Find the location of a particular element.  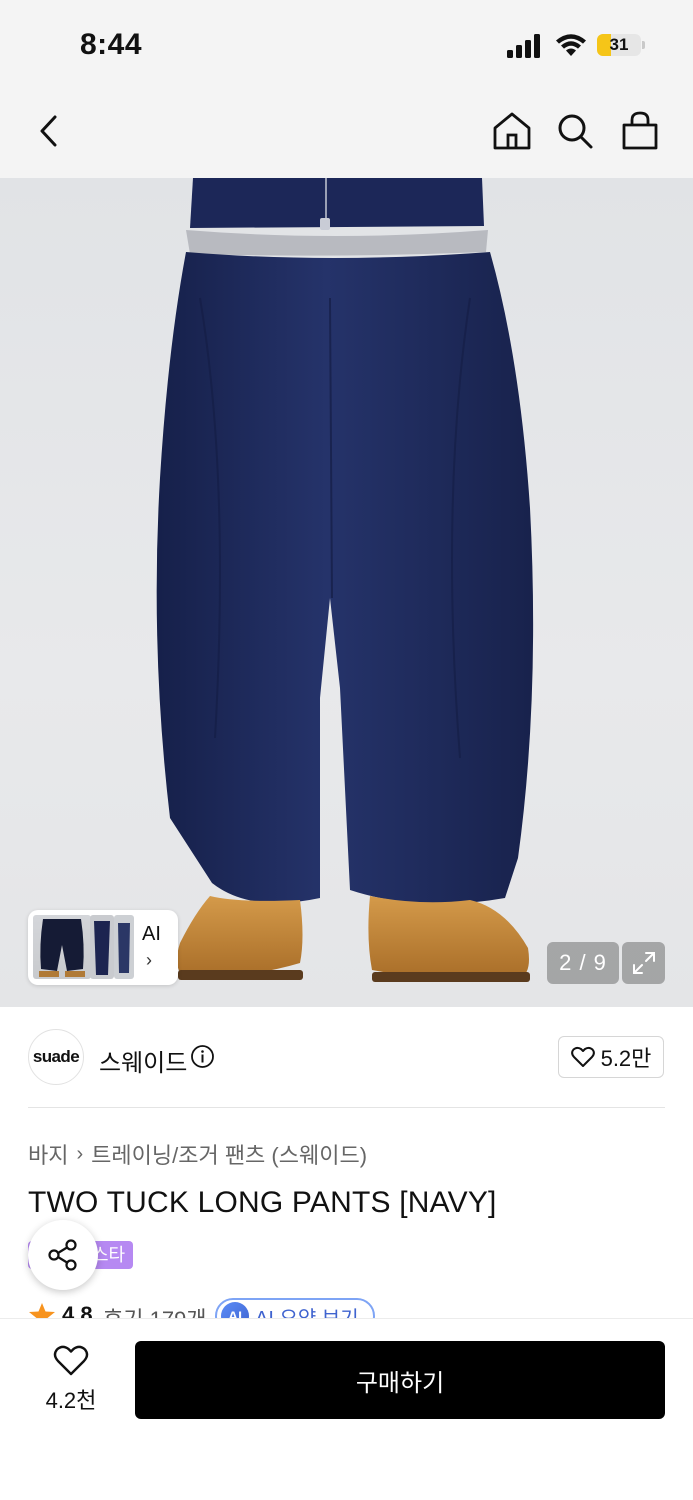

ai-label: AI is located at coordinates (151, 934).